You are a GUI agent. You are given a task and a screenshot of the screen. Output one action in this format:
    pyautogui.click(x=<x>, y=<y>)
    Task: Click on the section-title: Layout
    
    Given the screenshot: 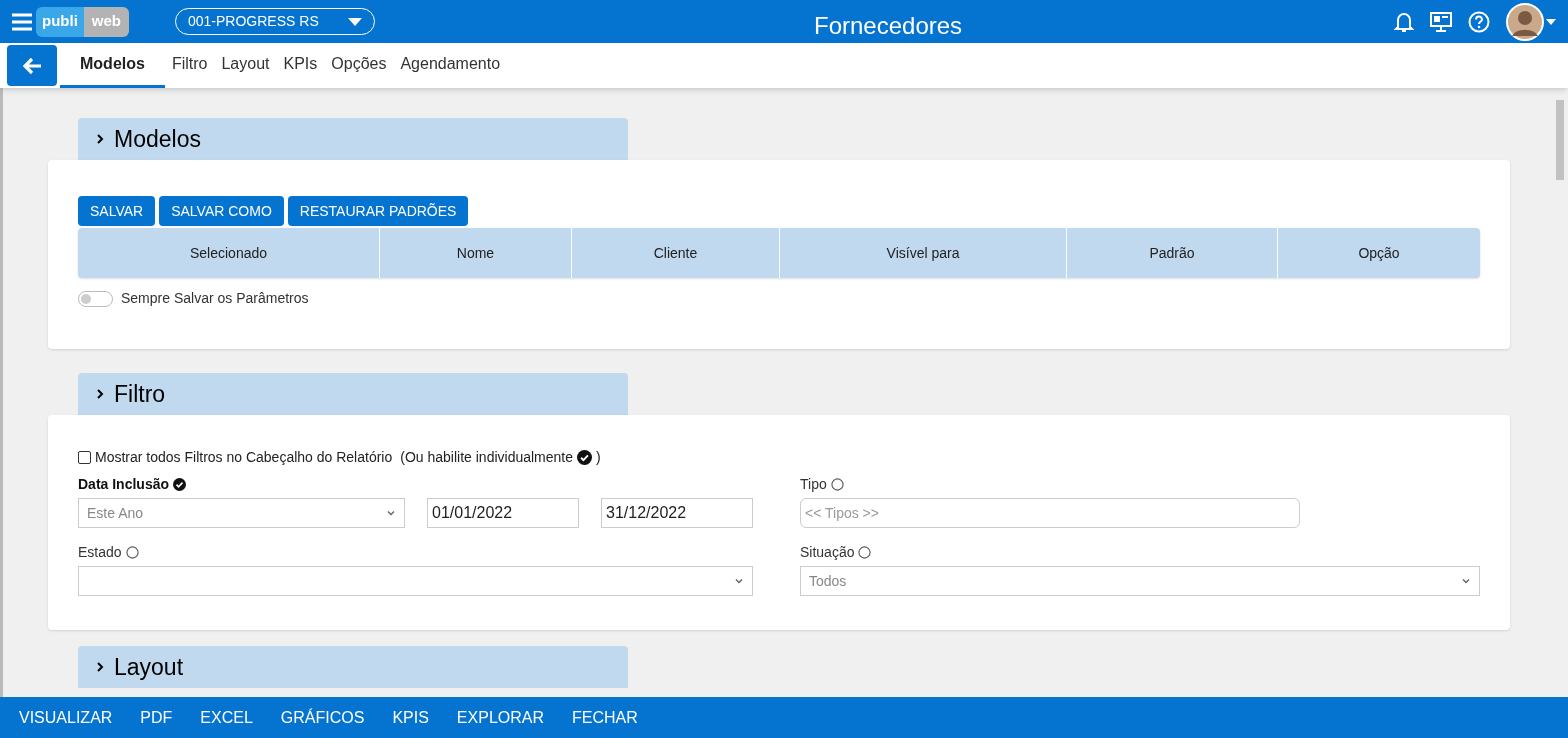 What is the action you would take?
    pyautogui.click(x=149, y=667)
    